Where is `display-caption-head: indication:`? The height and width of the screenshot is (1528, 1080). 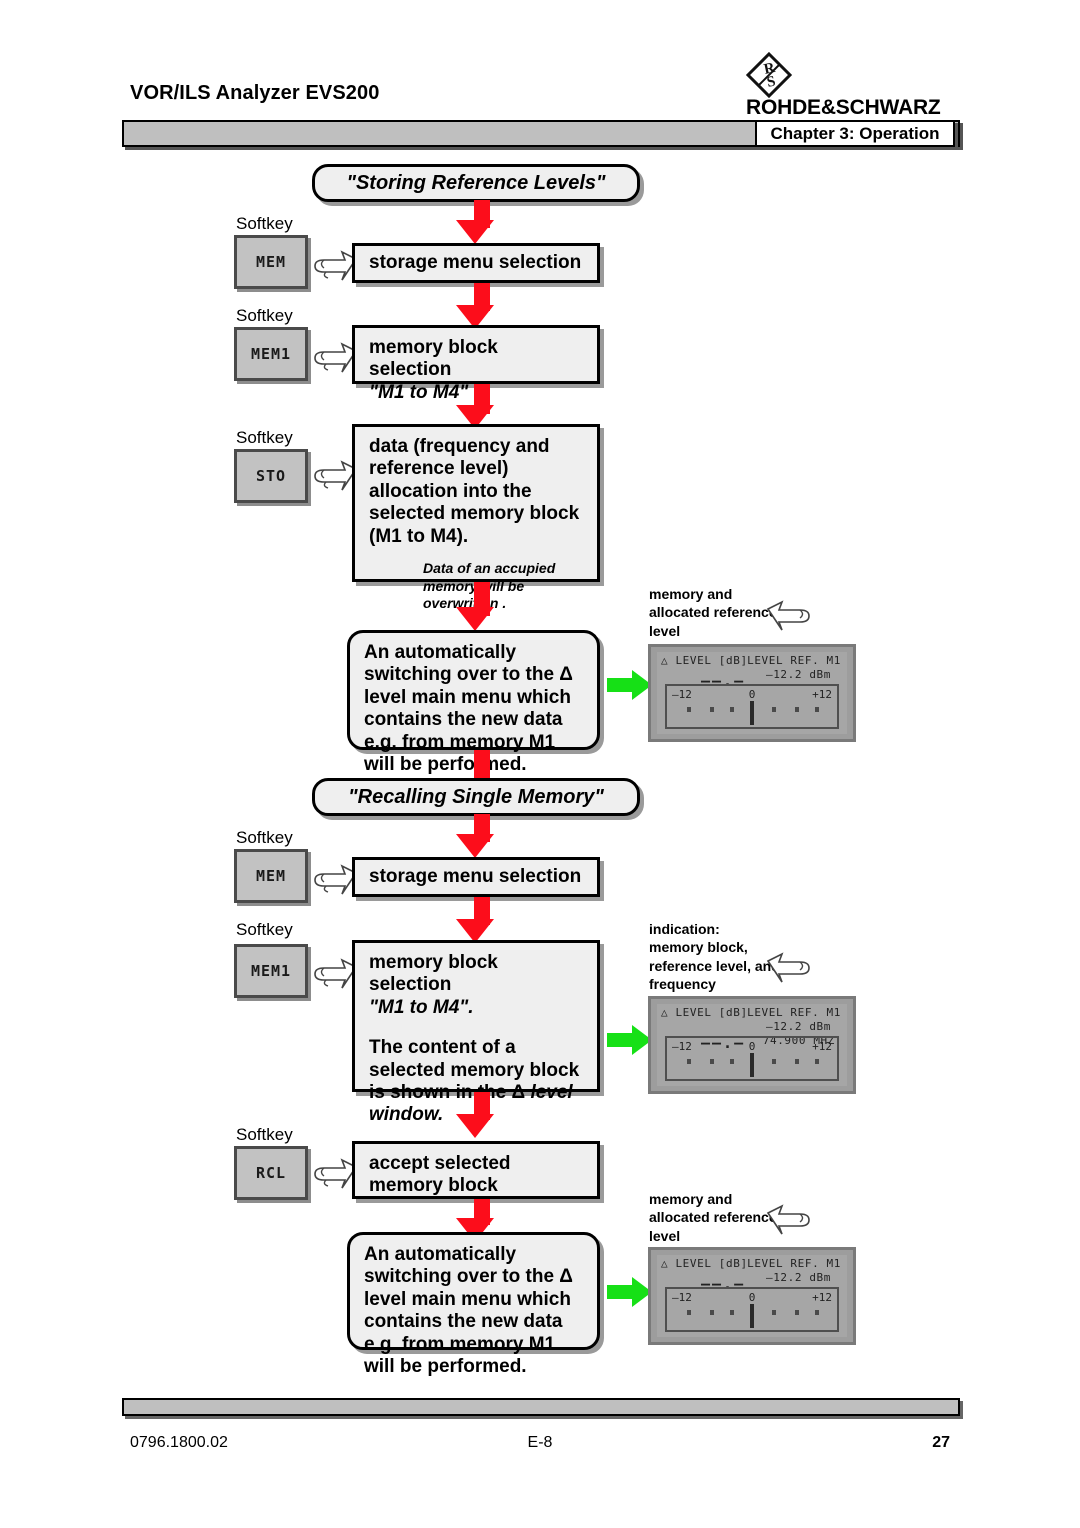
display-caption-head: indication: is located at coordinates (684, 929).